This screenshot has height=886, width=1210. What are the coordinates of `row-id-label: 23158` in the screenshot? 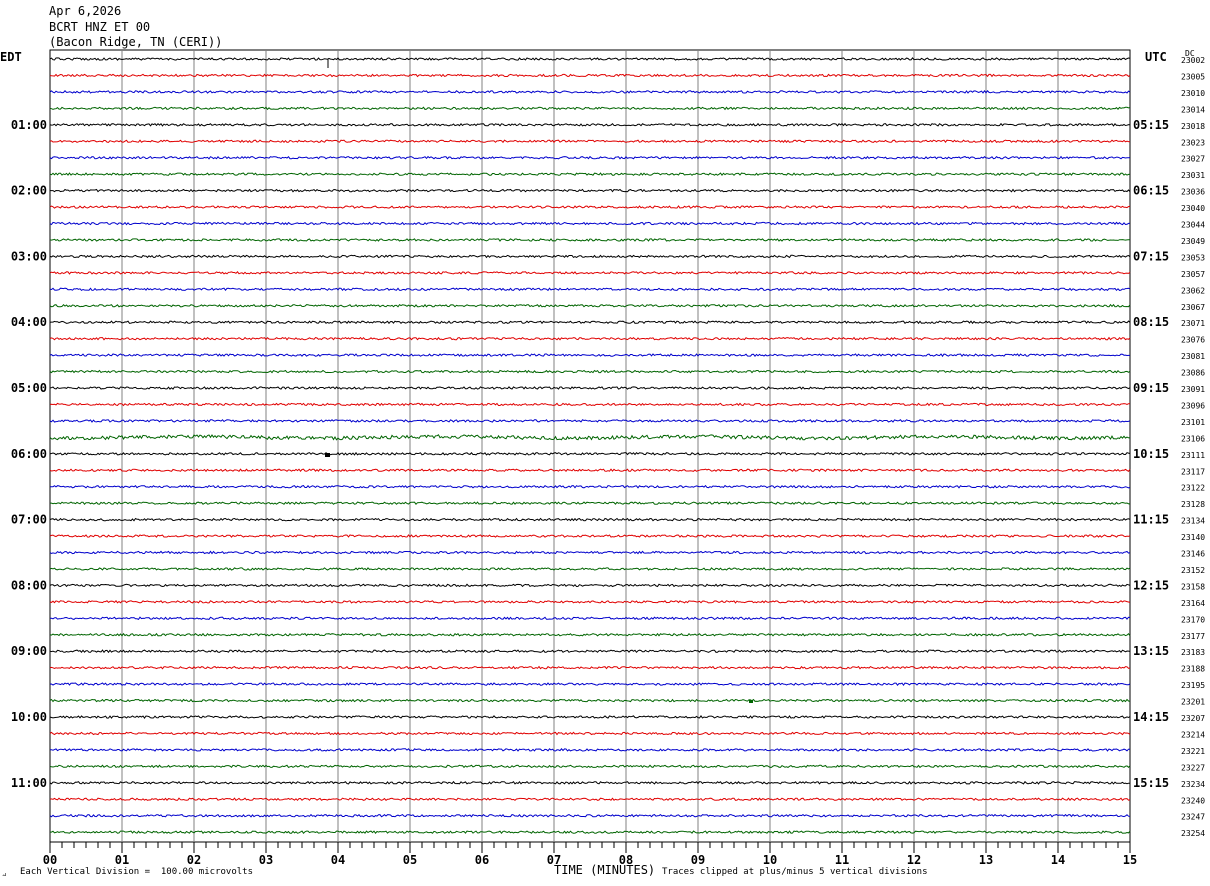 It's located at (1193, 586).